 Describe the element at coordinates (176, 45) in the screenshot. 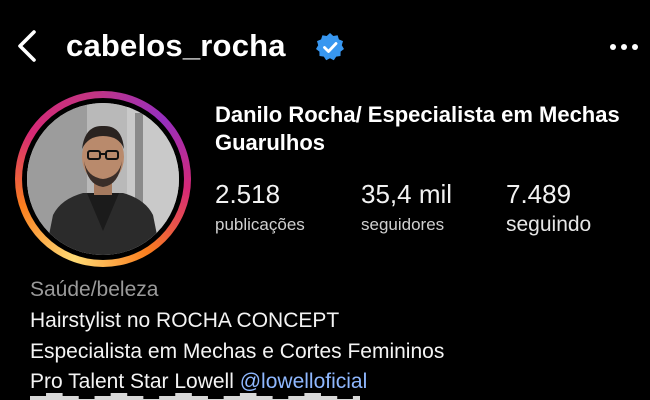

I see `username-title: cabelos_rocha` at that location.